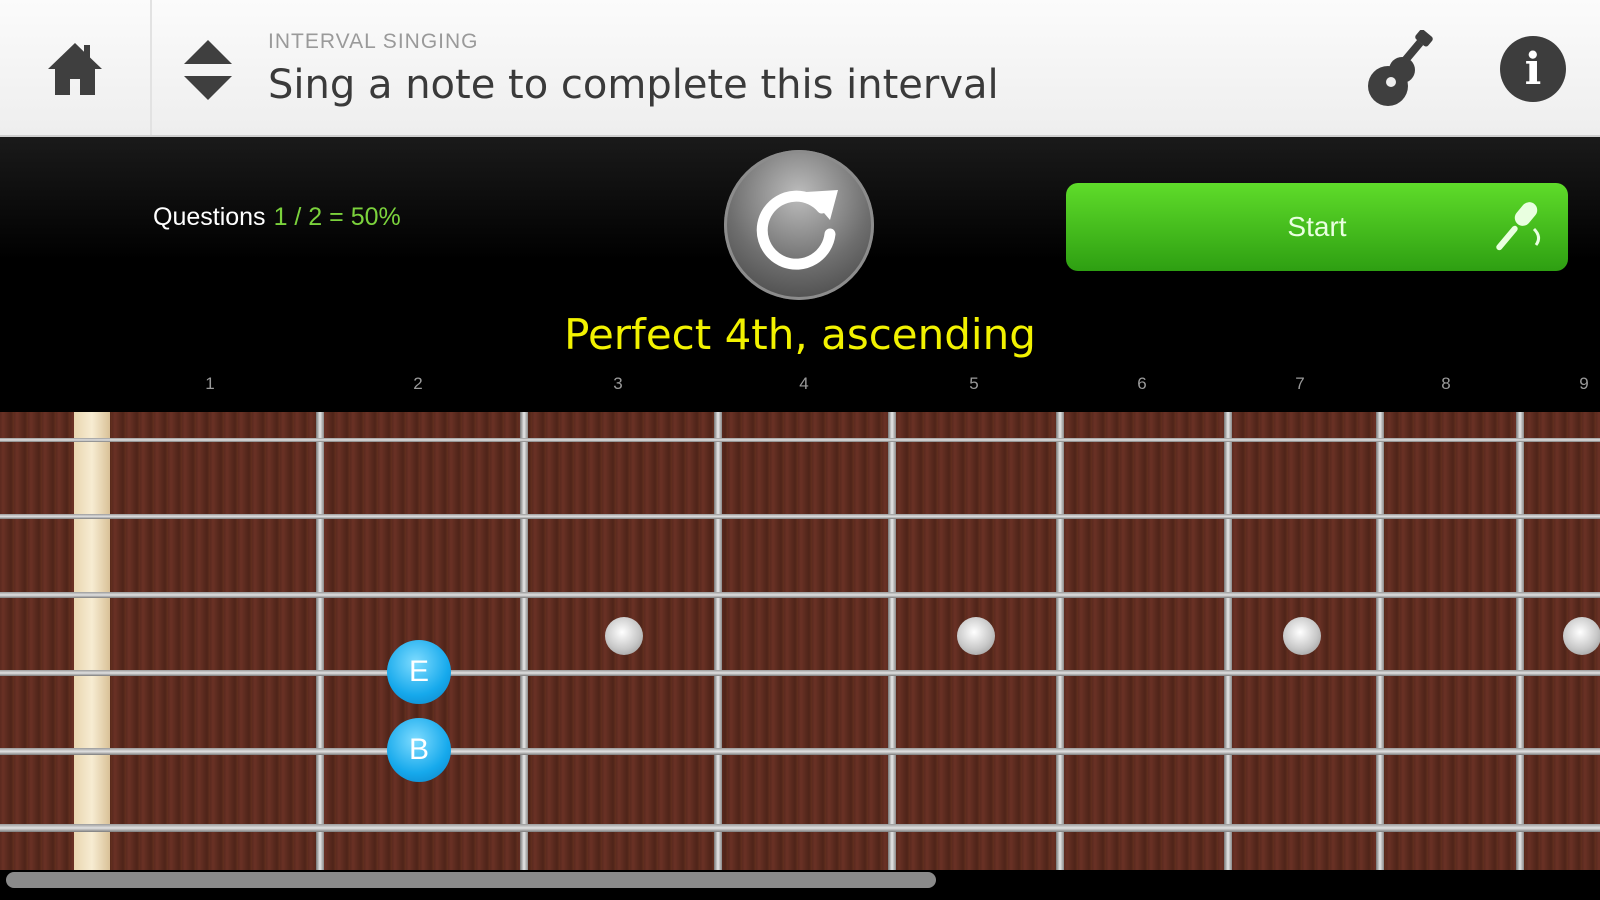 The image size is (1600, 900). I want to click on fret-number: 3, so click(618, 383).